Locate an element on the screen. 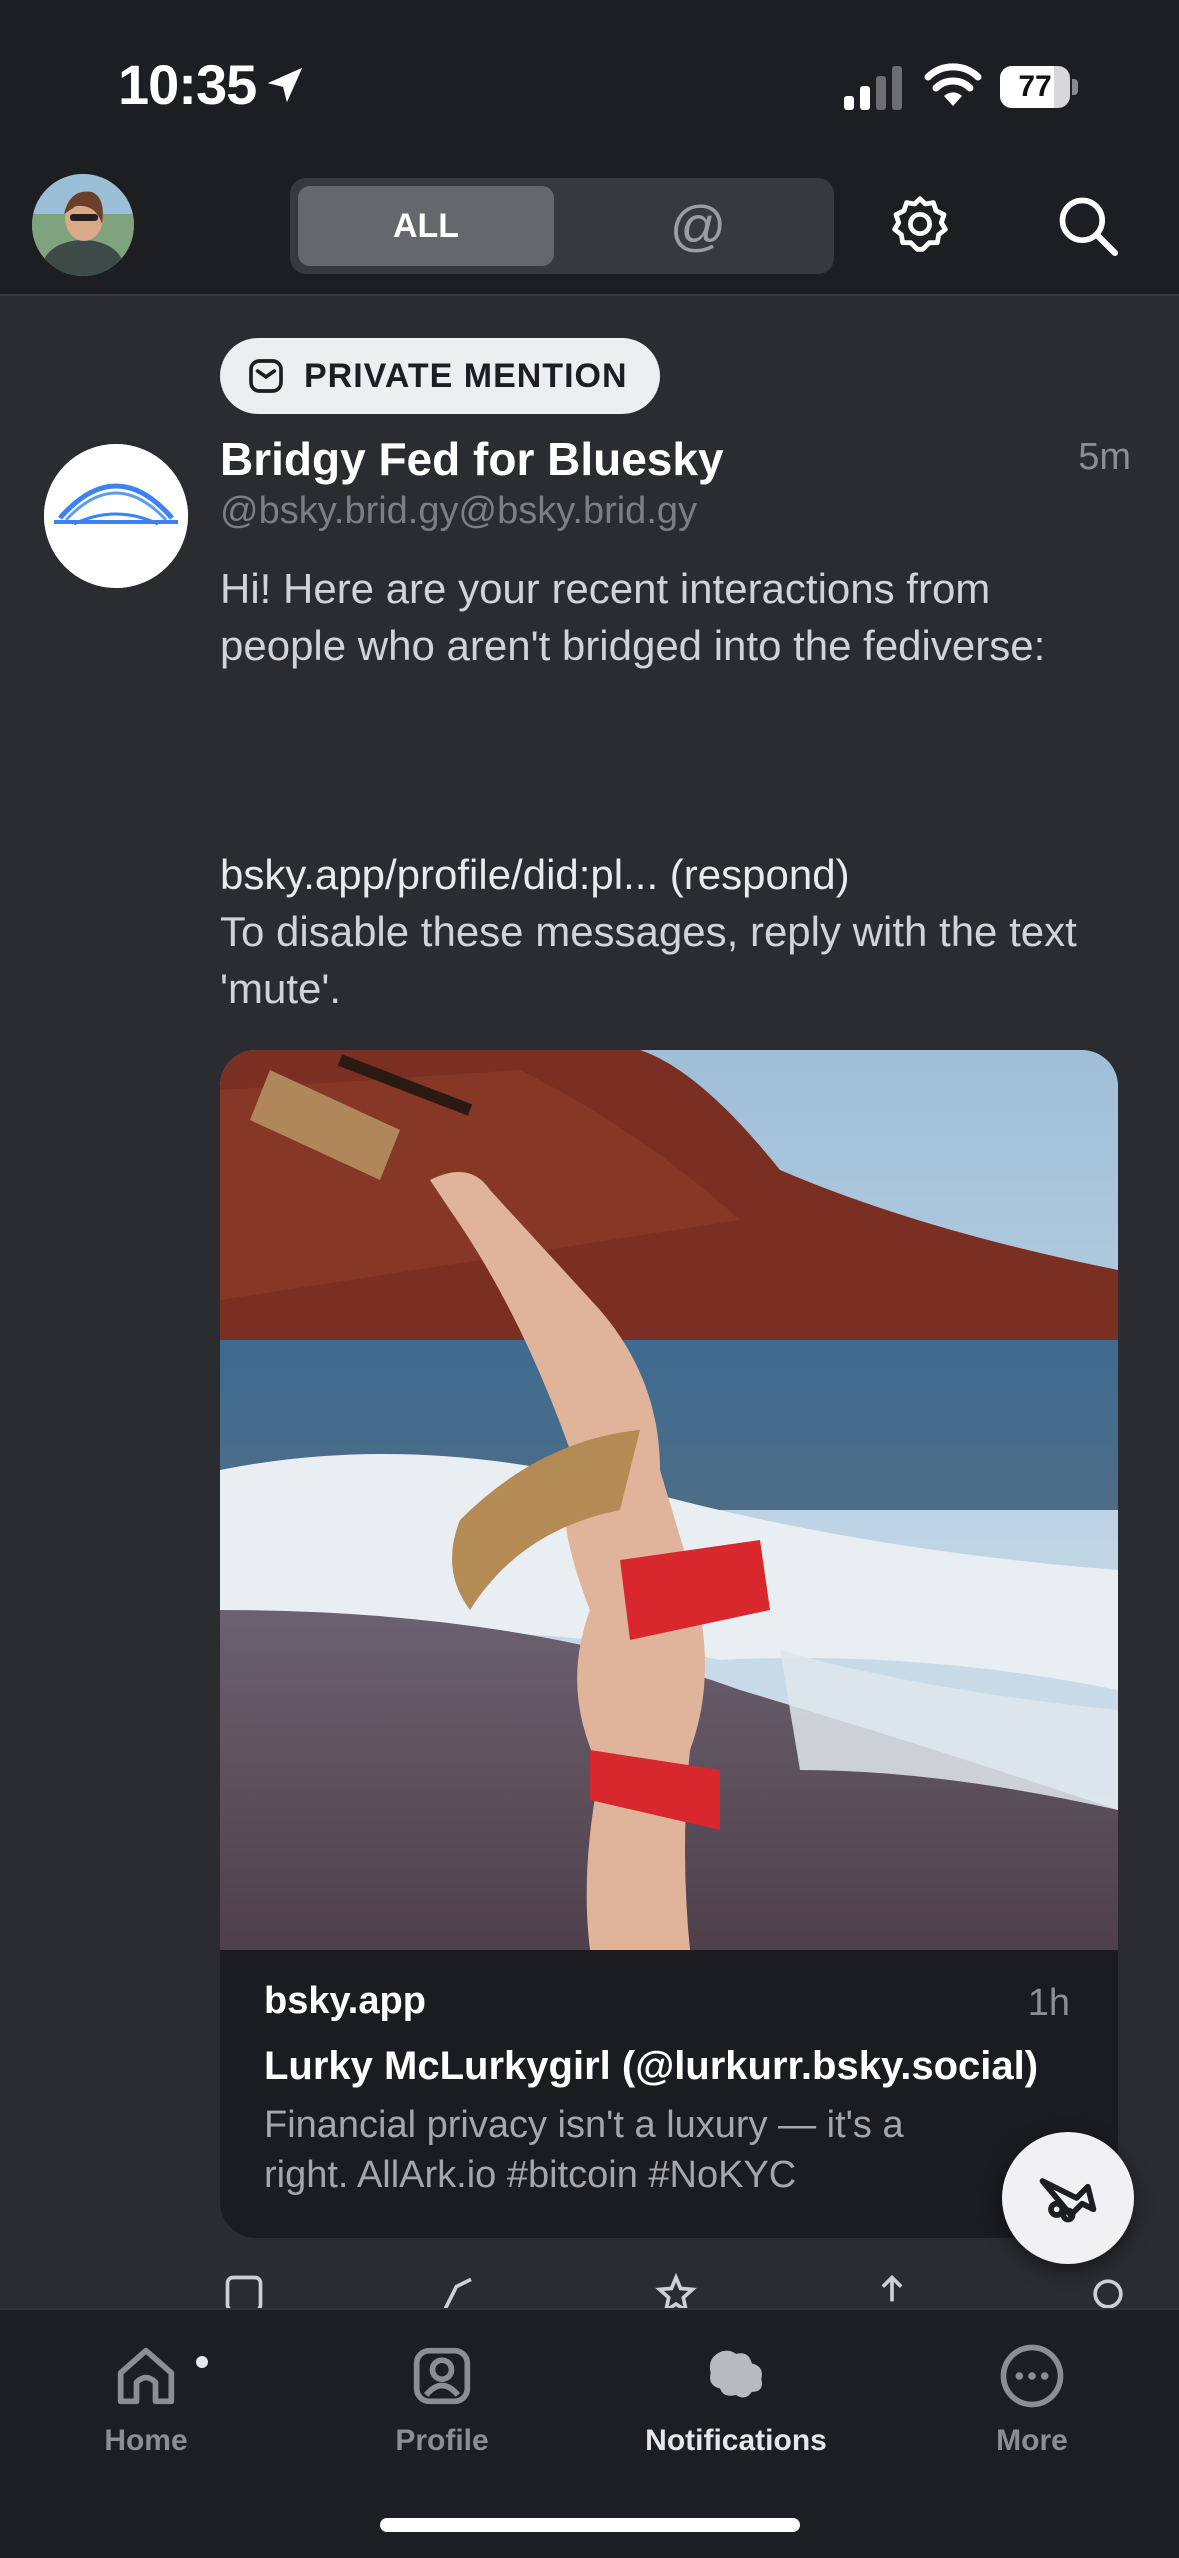 The image size is (1179, 2558). profile-icon is located at coordinates (442, 2376).